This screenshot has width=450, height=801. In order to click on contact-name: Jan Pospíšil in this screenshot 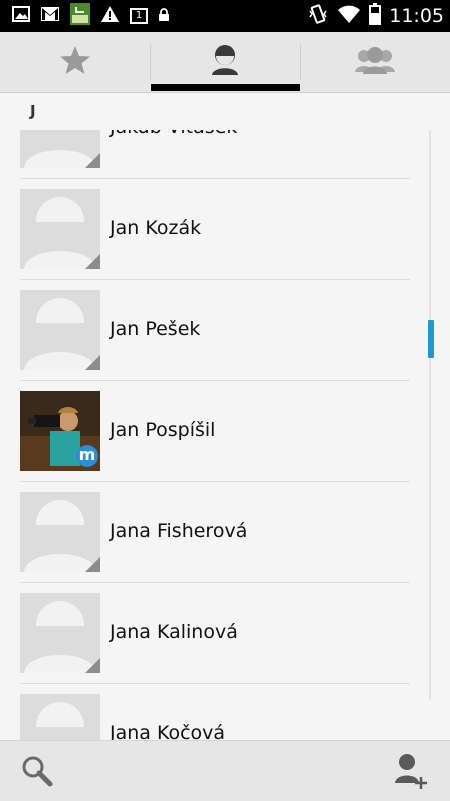, I will do `click(163, 430)`.